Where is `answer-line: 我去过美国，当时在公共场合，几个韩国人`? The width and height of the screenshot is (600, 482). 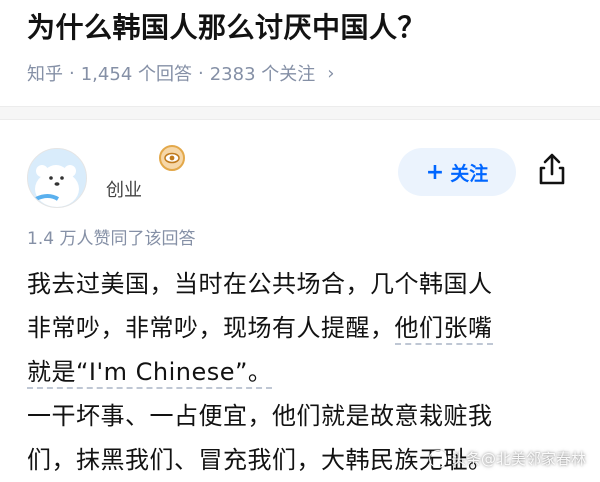 answer-line: 我去过美国，当时在公共场合，几个韩国人 is located at coordinates (260, 284).